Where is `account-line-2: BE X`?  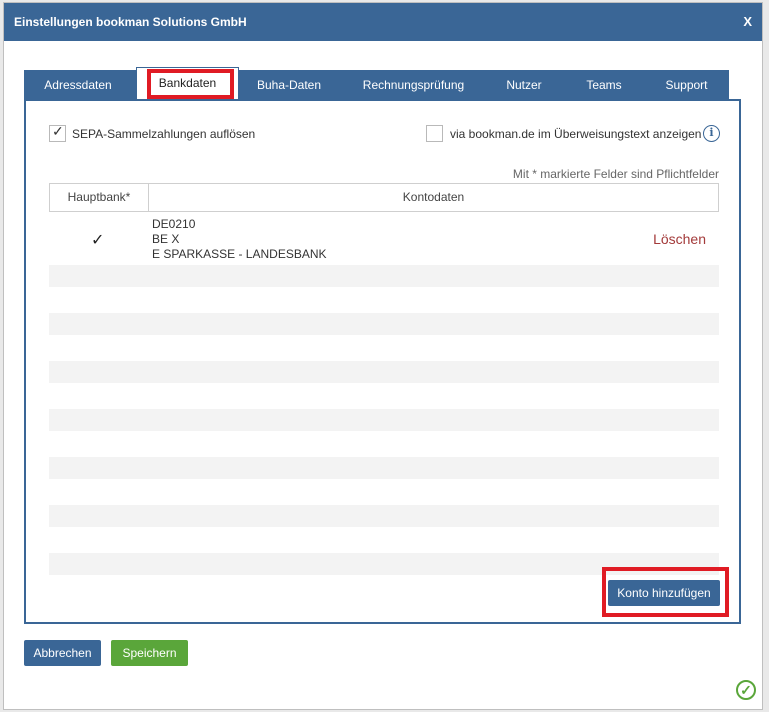 account-line-2: BE X is located at coordinates (166, 239).